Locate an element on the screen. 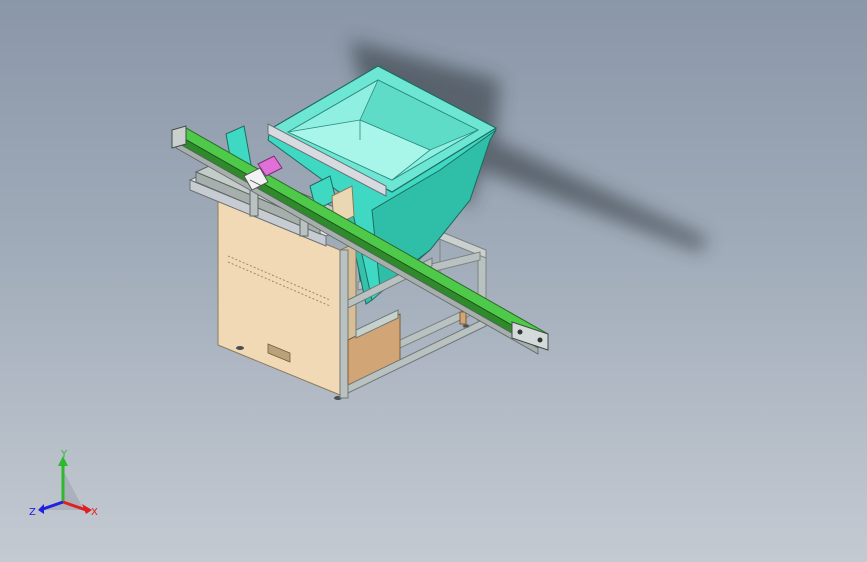 This screenshot has width=867, height=562. x-axis-label: X is located at coordinates (94, 512).